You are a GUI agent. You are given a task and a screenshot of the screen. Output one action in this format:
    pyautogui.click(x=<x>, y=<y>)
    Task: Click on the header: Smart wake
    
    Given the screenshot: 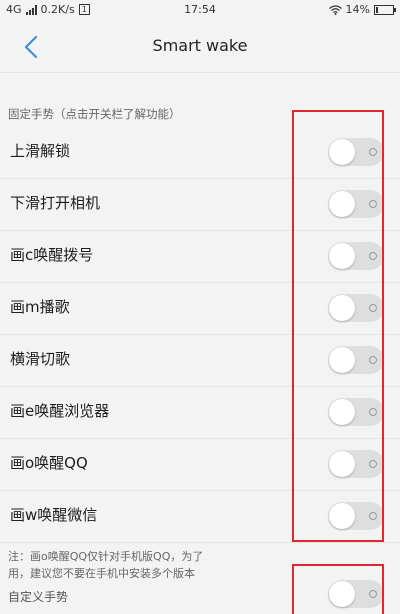 What is the action you would take?
    pyautogui.click(x=200, y=47)
    